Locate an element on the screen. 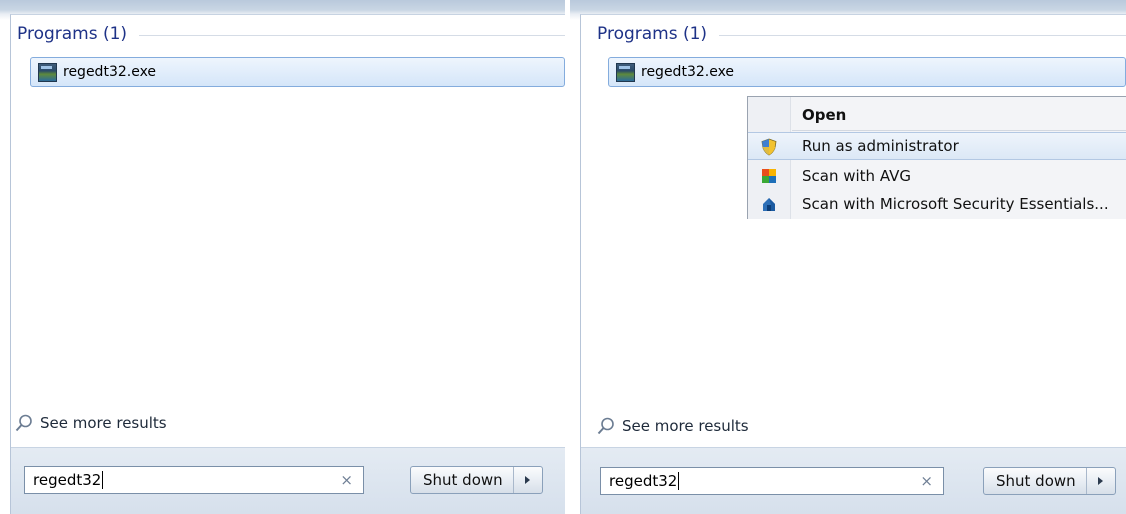 The width and height of the screenshot is (1126, 514). uac-shield-icon is located at coordinates (769, 147).